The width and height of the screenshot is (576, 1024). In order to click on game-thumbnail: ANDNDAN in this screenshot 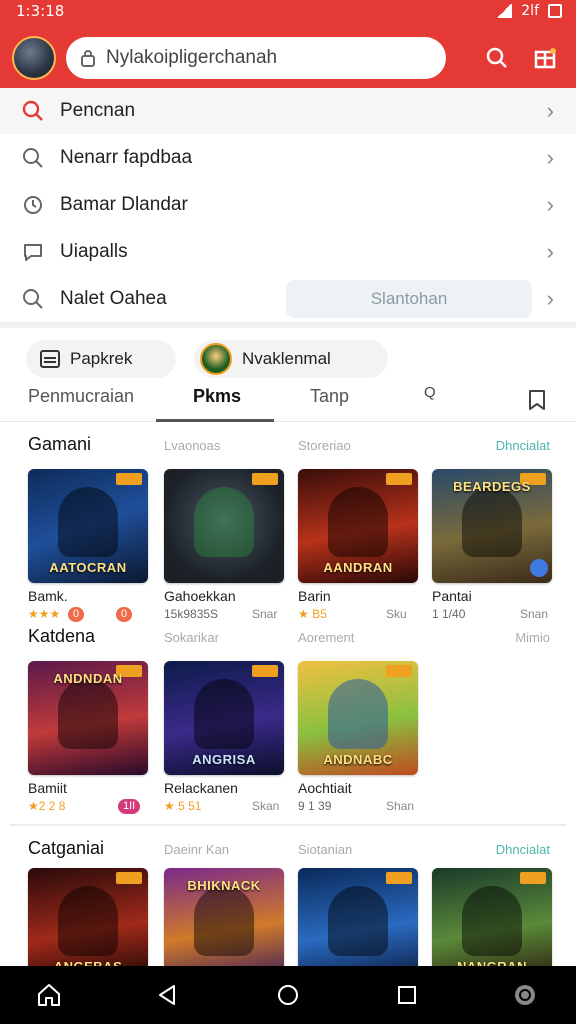, I will do `click(88, 718)`.